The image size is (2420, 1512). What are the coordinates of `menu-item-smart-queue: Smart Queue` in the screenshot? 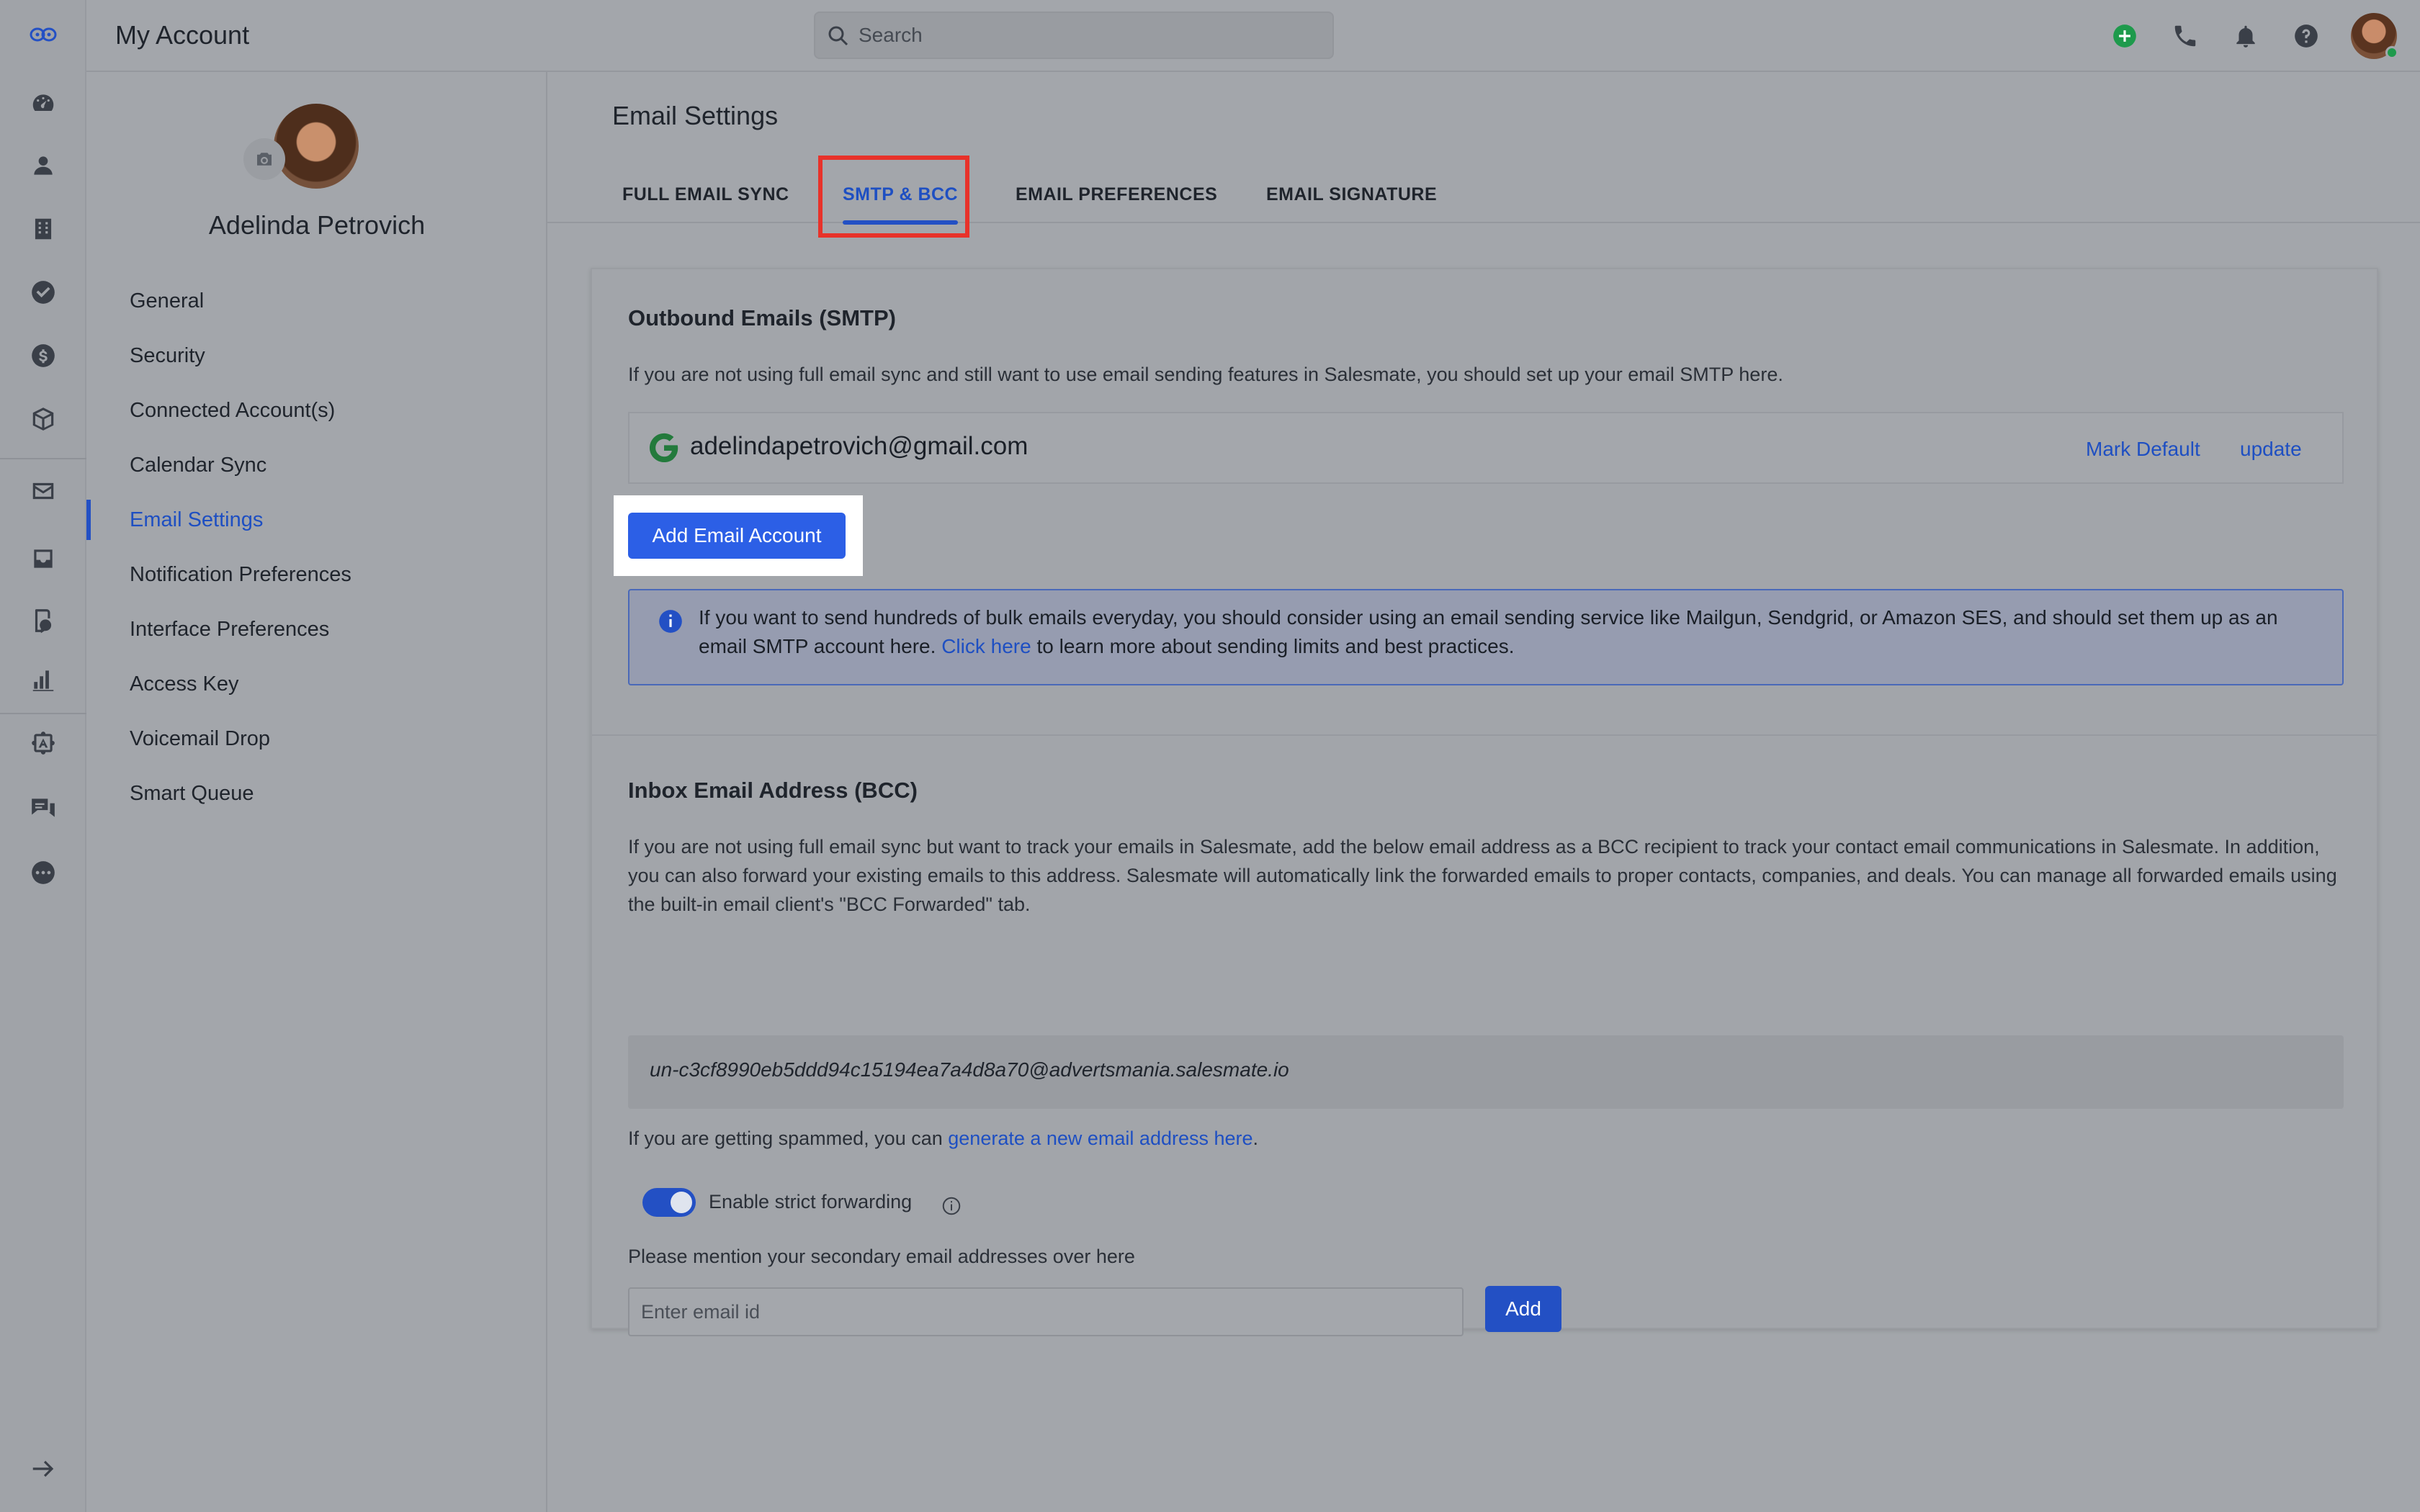 It's located at (316, 793).